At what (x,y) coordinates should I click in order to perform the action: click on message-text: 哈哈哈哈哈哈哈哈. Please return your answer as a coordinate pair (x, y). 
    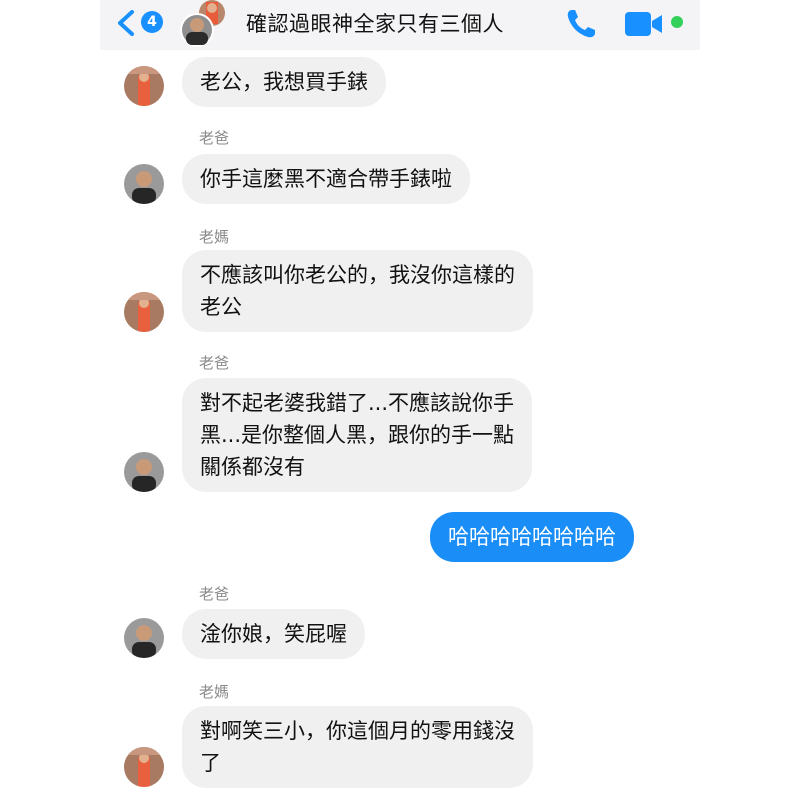
    Looking at the image, I should click on (532, 537).